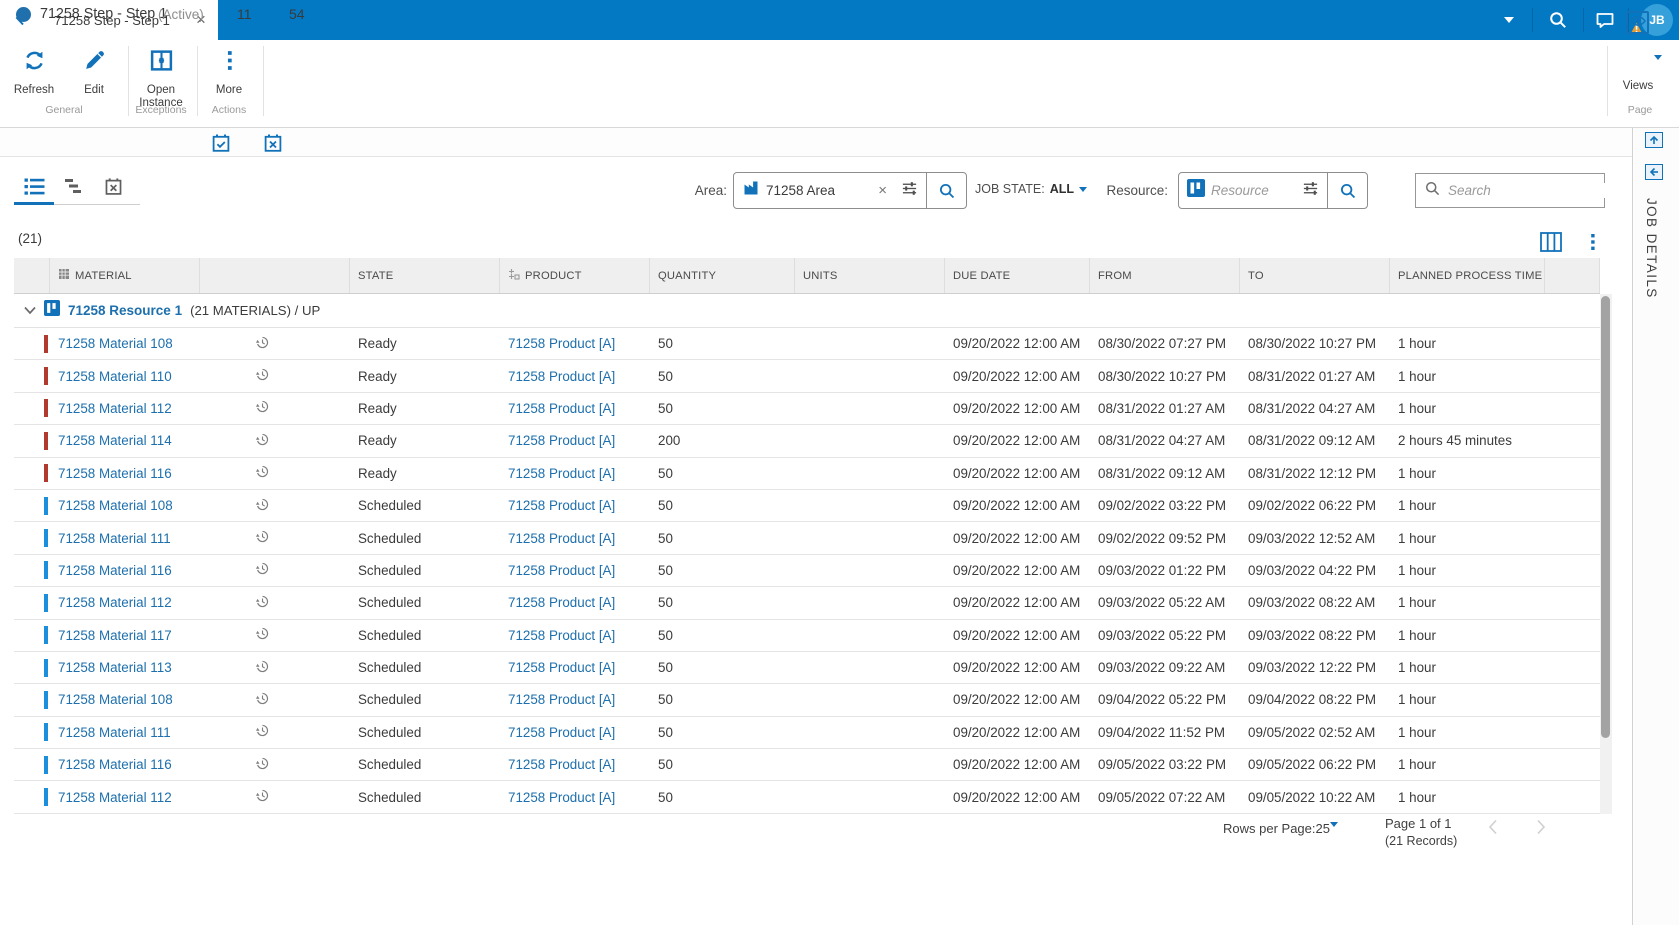 Image resolution: width=1679 pixels, height=925 pixels. Describe the element at coordinates (1654, 172) in the screenshot. I see `collapse-panel-icon` at that location.